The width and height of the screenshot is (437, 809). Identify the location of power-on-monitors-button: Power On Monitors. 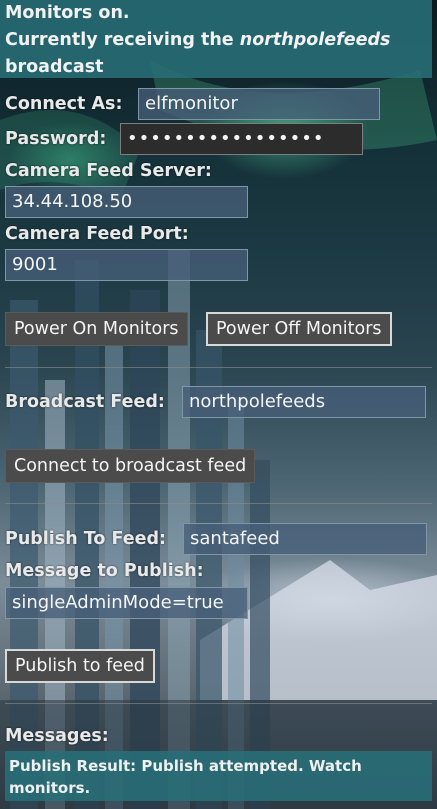
(96, 329).